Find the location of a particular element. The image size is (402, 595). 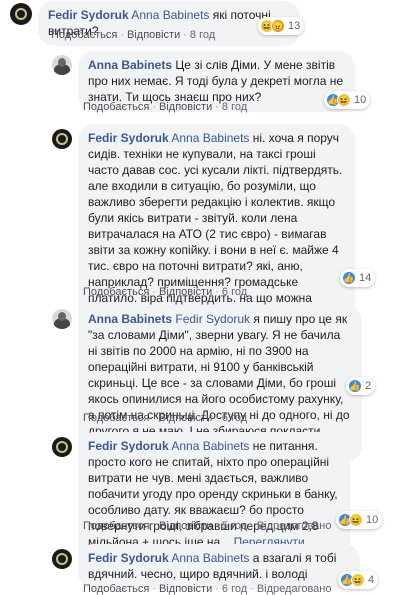

reaction-count: 14 is located at coordinates (365, 278).